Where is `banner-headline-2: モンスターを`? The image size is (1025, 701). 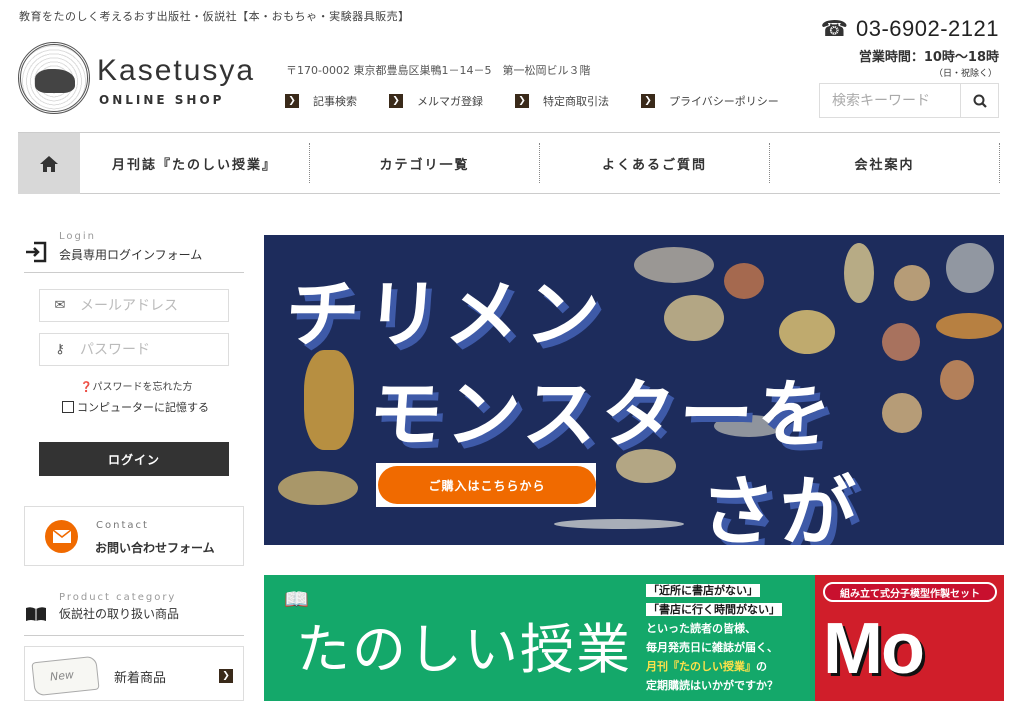 banner-headline-2: モンスターを is located at coordinates (602, 415).